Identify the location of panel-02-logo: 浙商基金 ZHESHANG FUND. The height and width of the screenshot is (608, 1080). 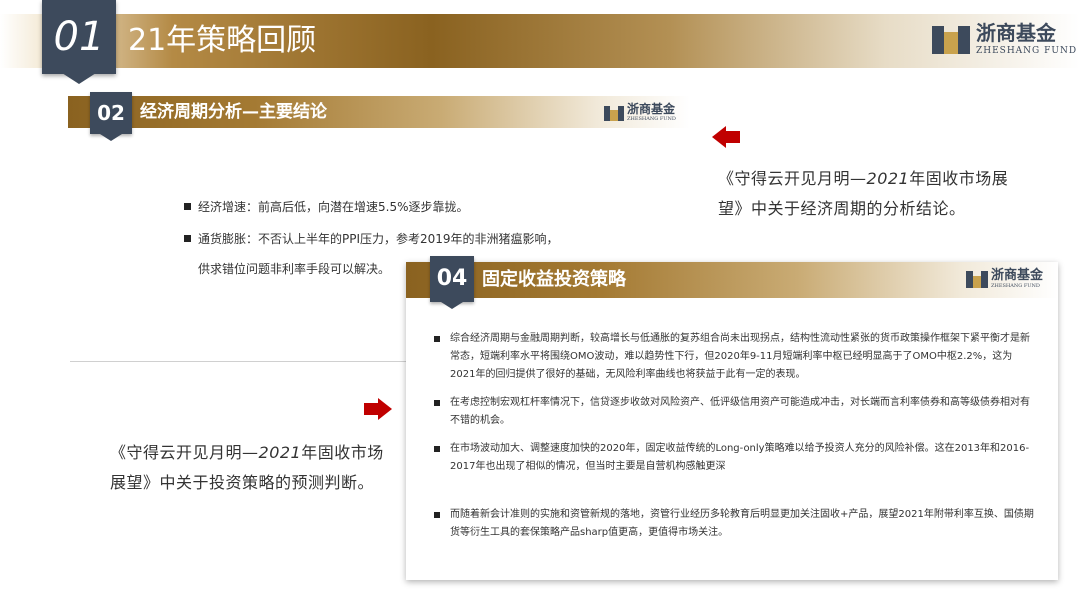
(640, 112).